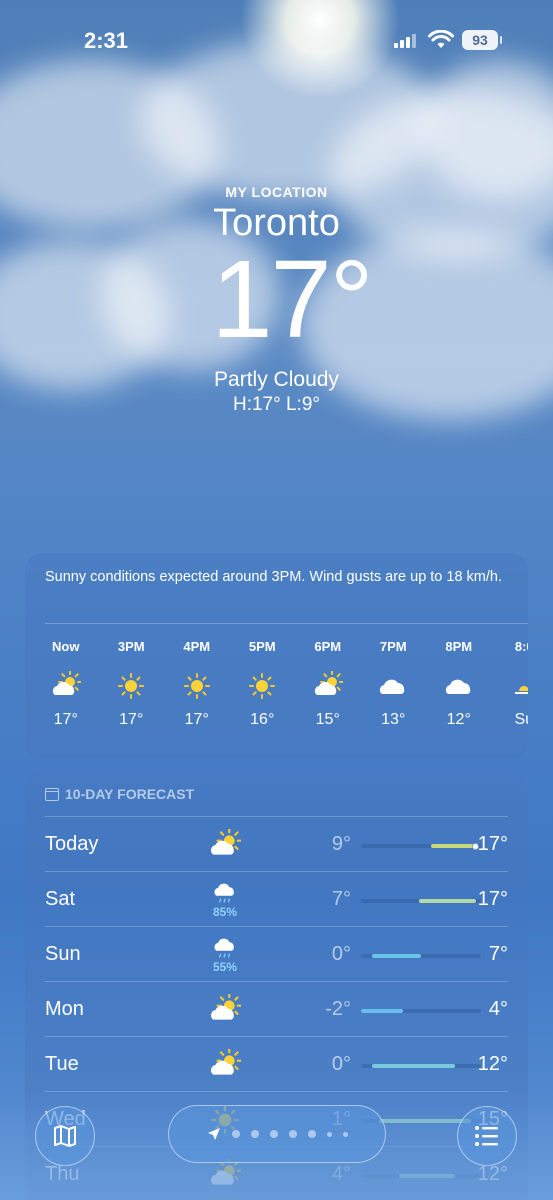  I want to click on status-time: 2:31, so click(106, 40).